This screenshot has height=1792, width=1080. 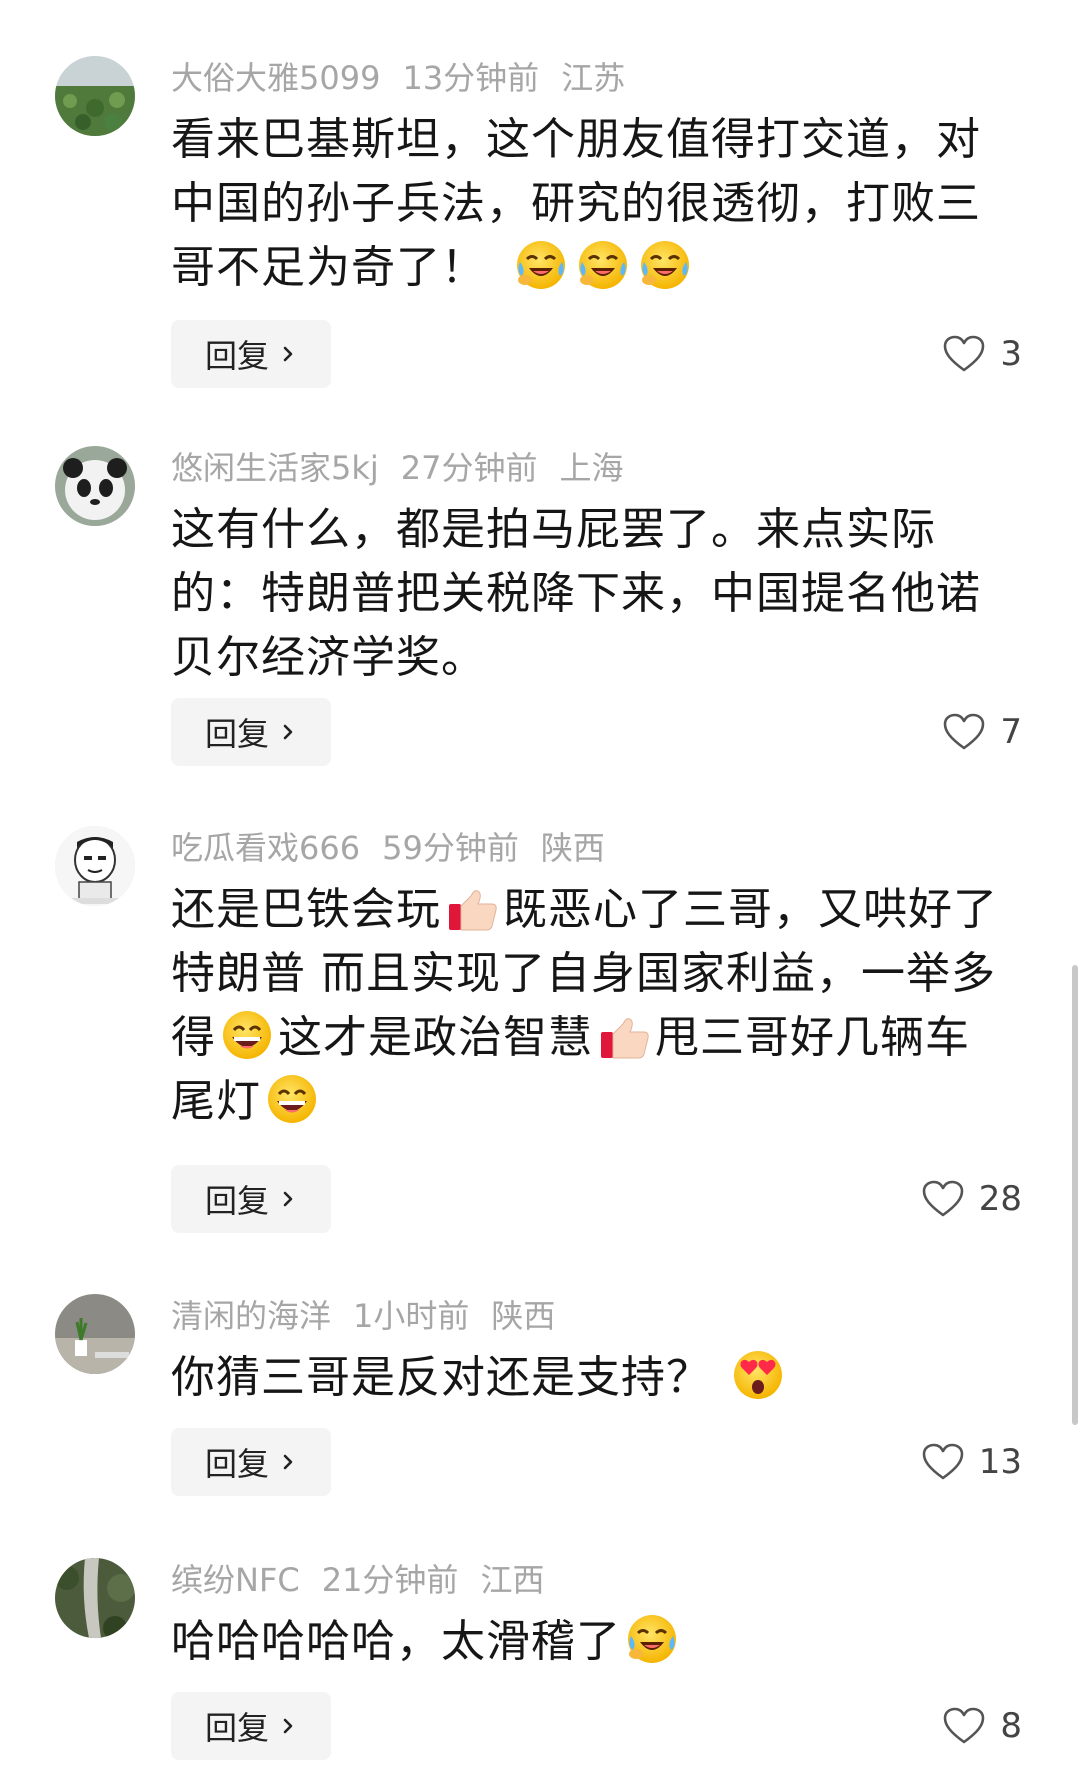 I want to click on comment-line: 尾灯, so click(x=611, y=1102).